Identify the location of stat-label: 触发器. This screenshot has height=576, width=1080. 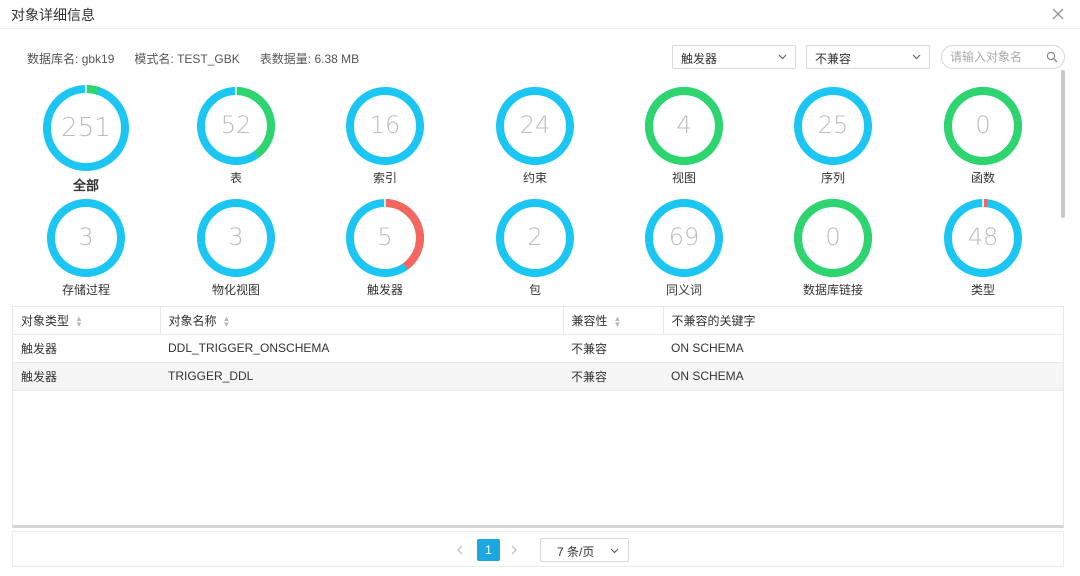
(384, 290).